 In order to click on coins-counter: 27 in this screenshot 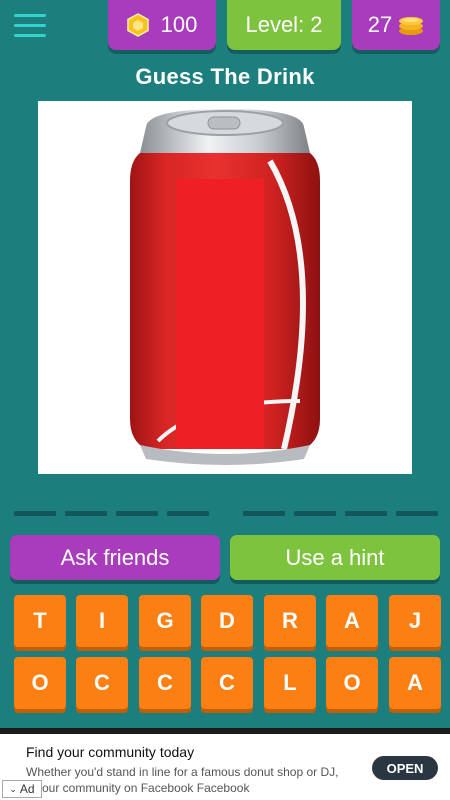, I will do `click(396, 25)`.